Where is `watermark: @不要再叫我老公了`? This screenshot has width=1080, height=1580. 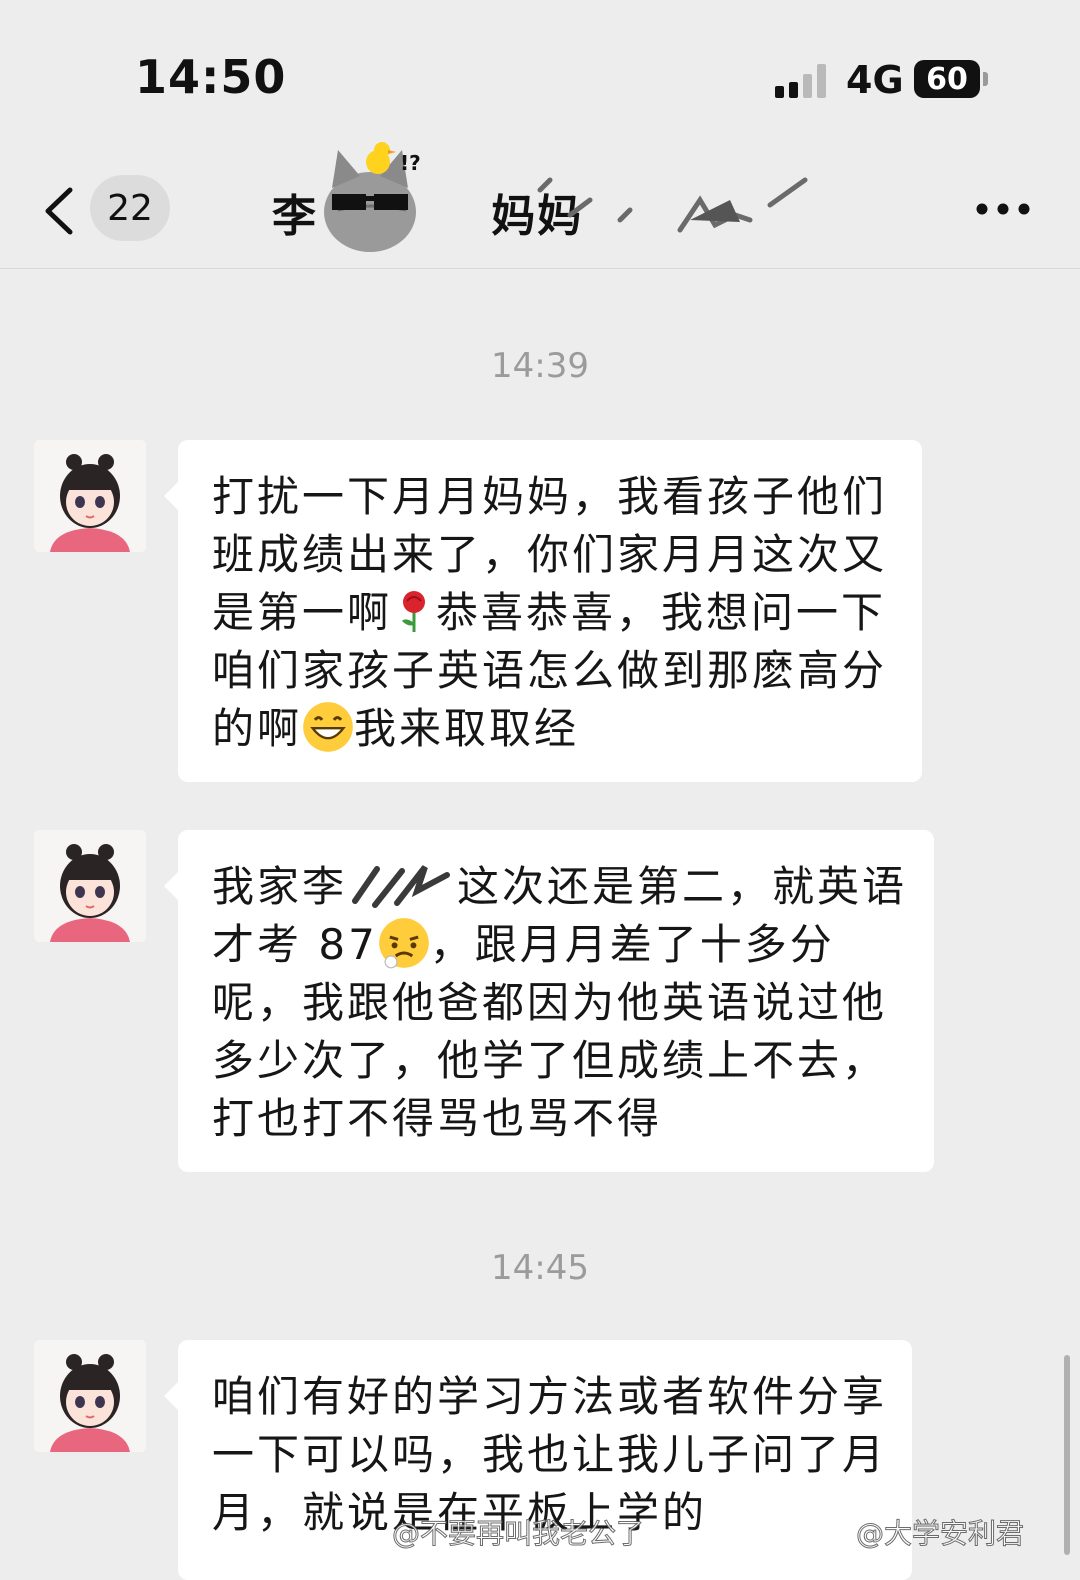
watermark: @不要再叫我老公了 is located at coordinates (518, 1534).